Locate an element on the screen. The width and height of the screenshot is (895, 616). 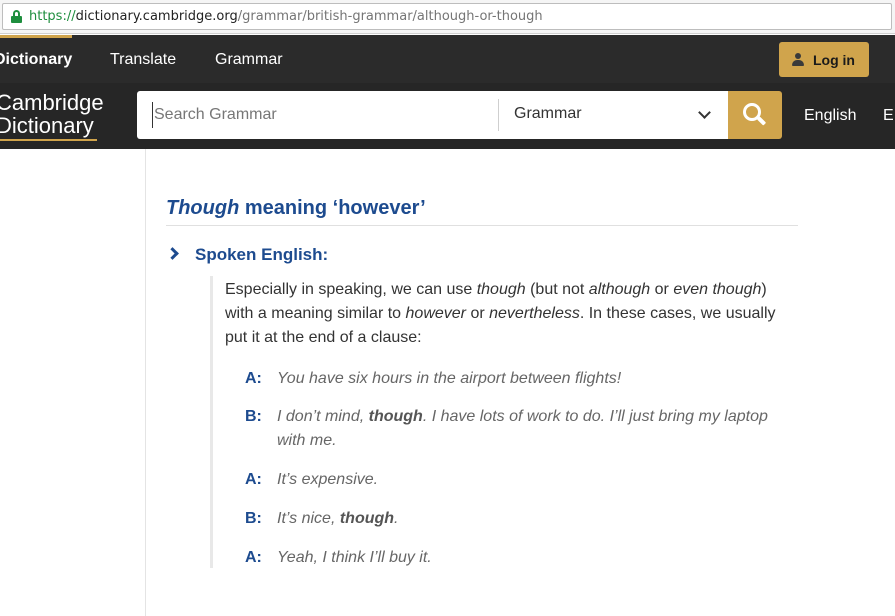
paragraph-italic-term: though is located at coordinates (501, 289).